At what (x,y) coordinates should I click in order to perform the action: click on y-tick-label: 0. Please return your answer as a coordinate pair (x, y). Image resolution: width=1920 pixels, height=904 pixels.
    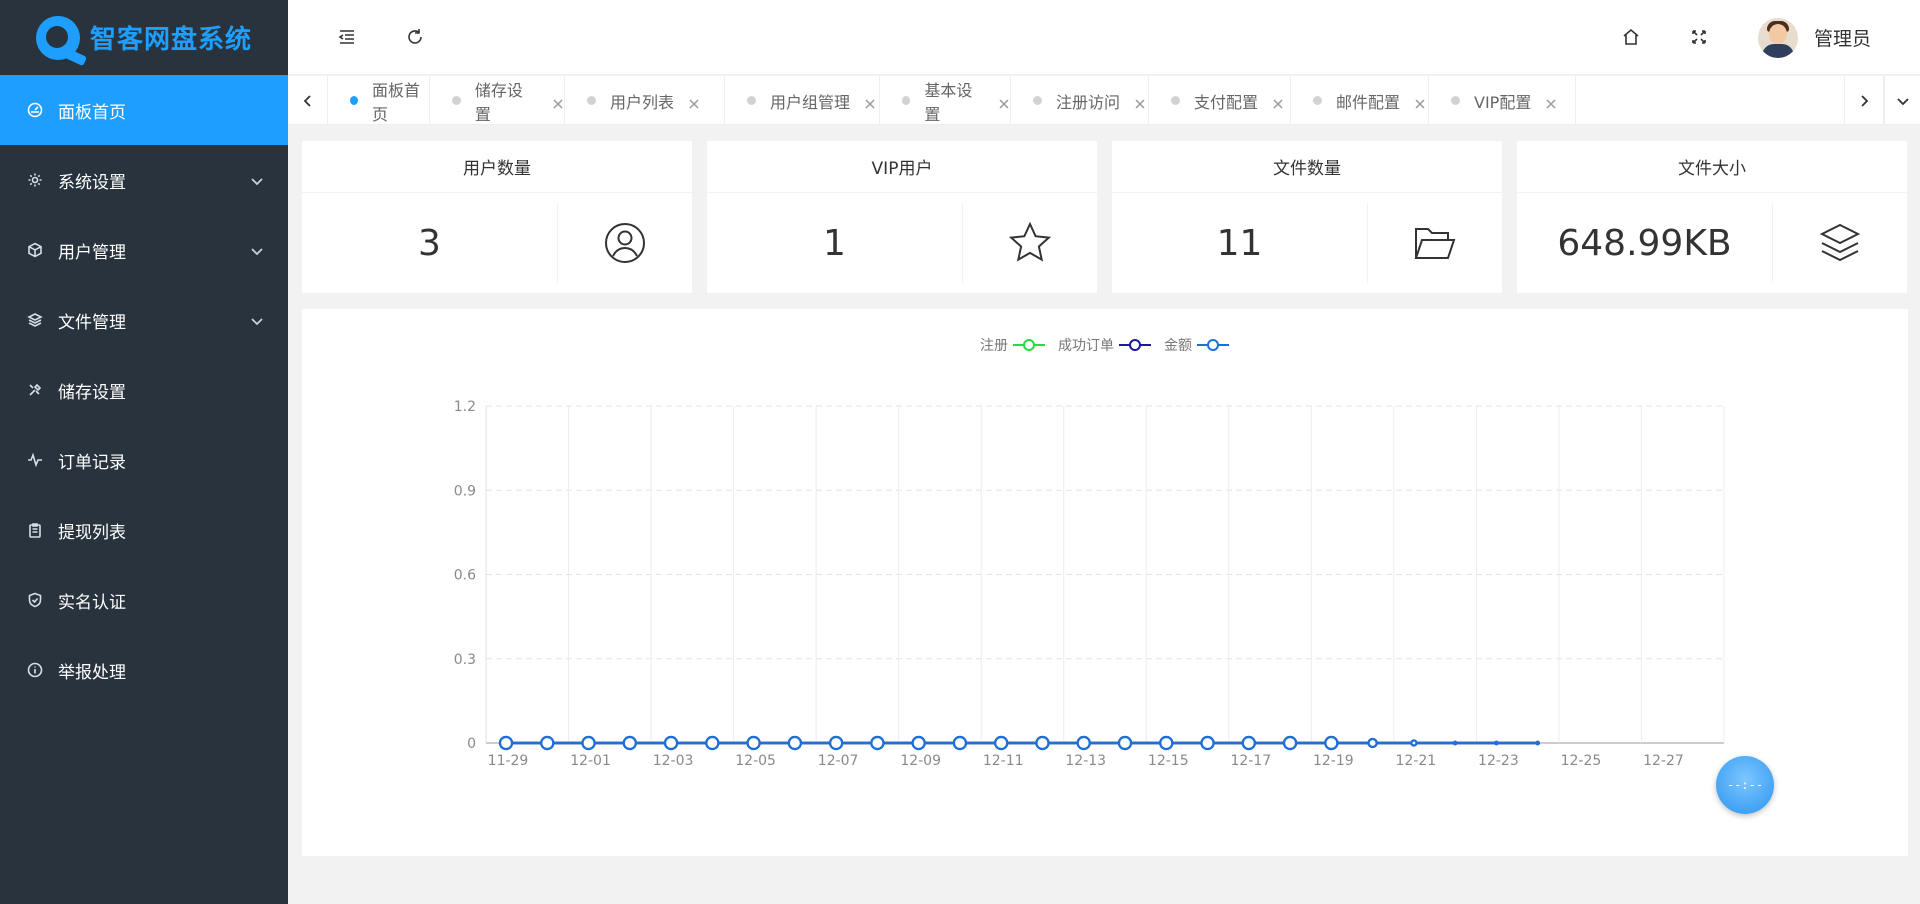
    Looking at the image, I should click on (471, 744).